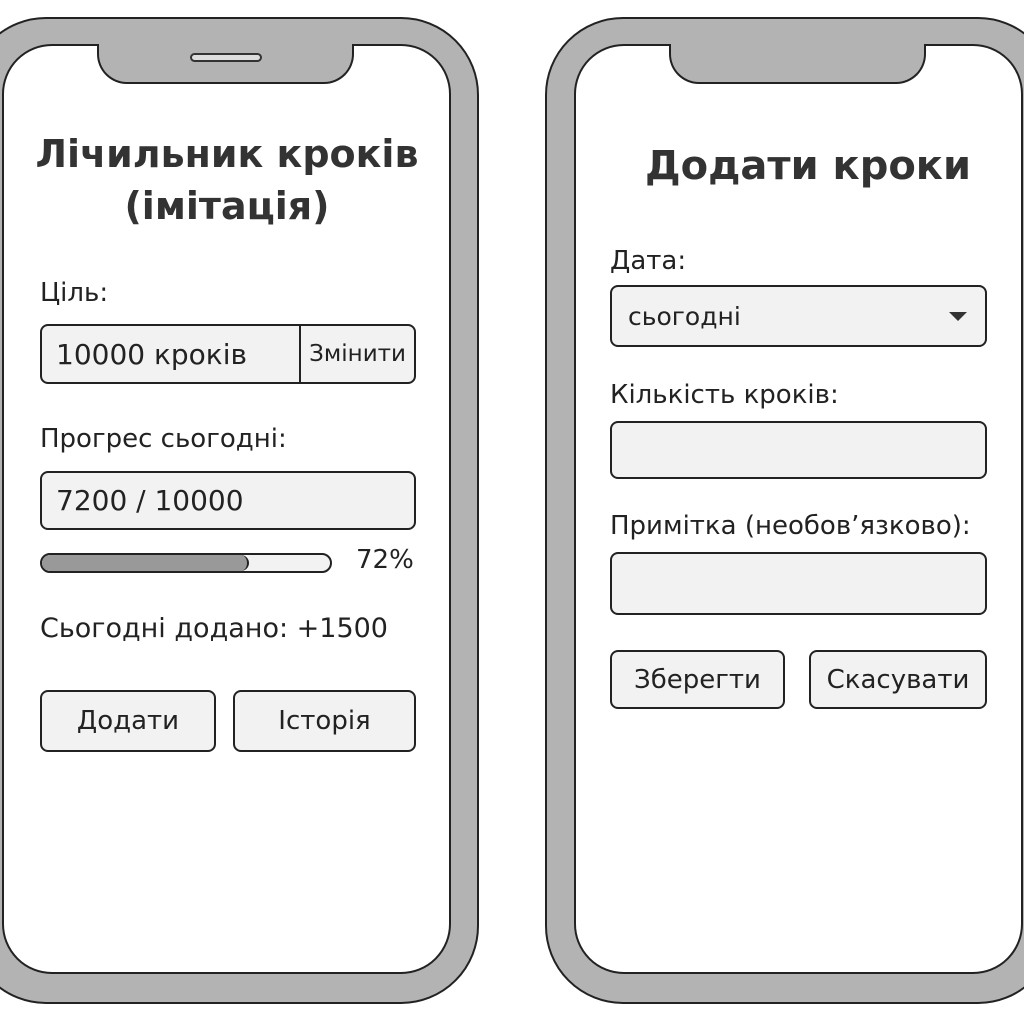  Describe the element at coordinates (798, 316) in the screenshot. I see `date-select: сьогодні` at that location.